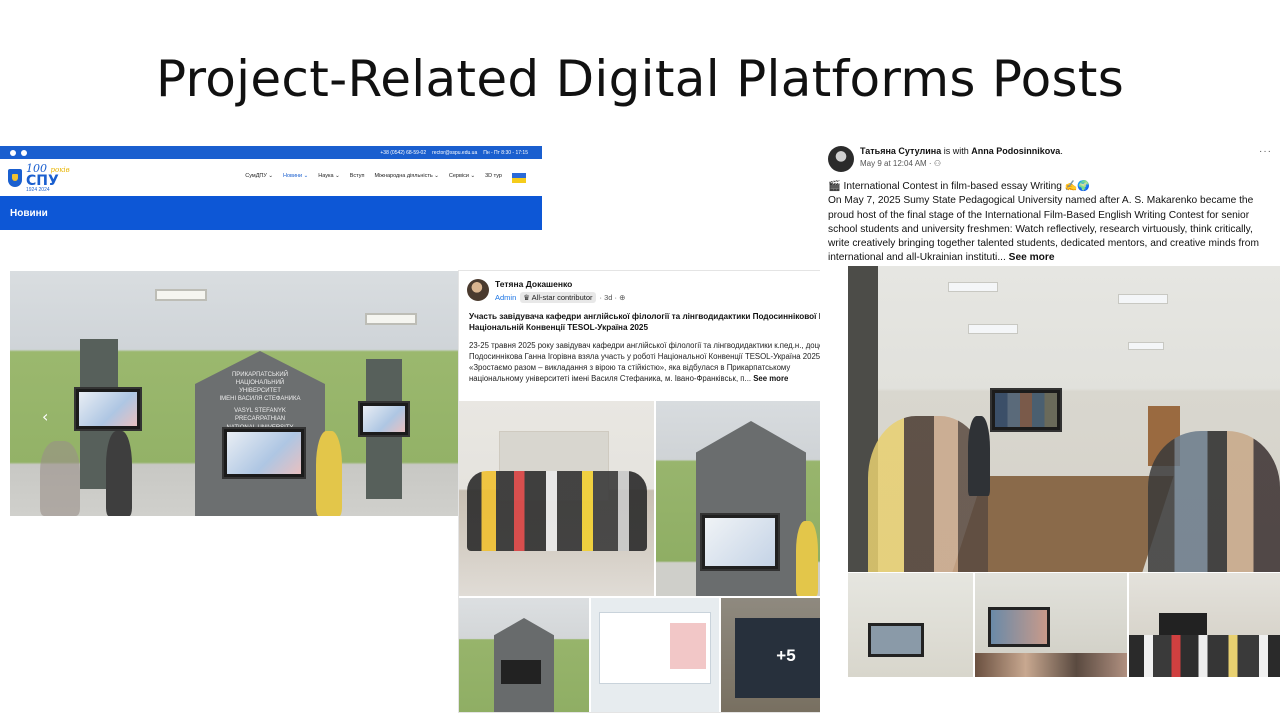  I want to click on presenter-figure, so click(979, 456).